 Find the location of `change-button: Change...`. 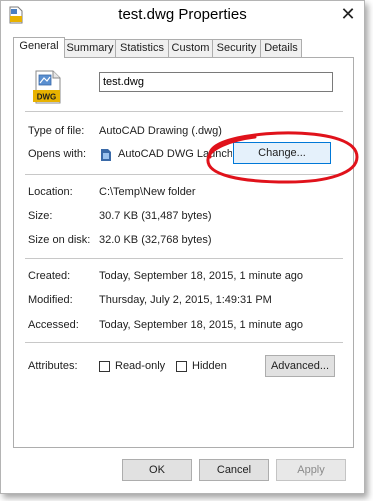

change-button: Change... is located at coordinates (282, 153).